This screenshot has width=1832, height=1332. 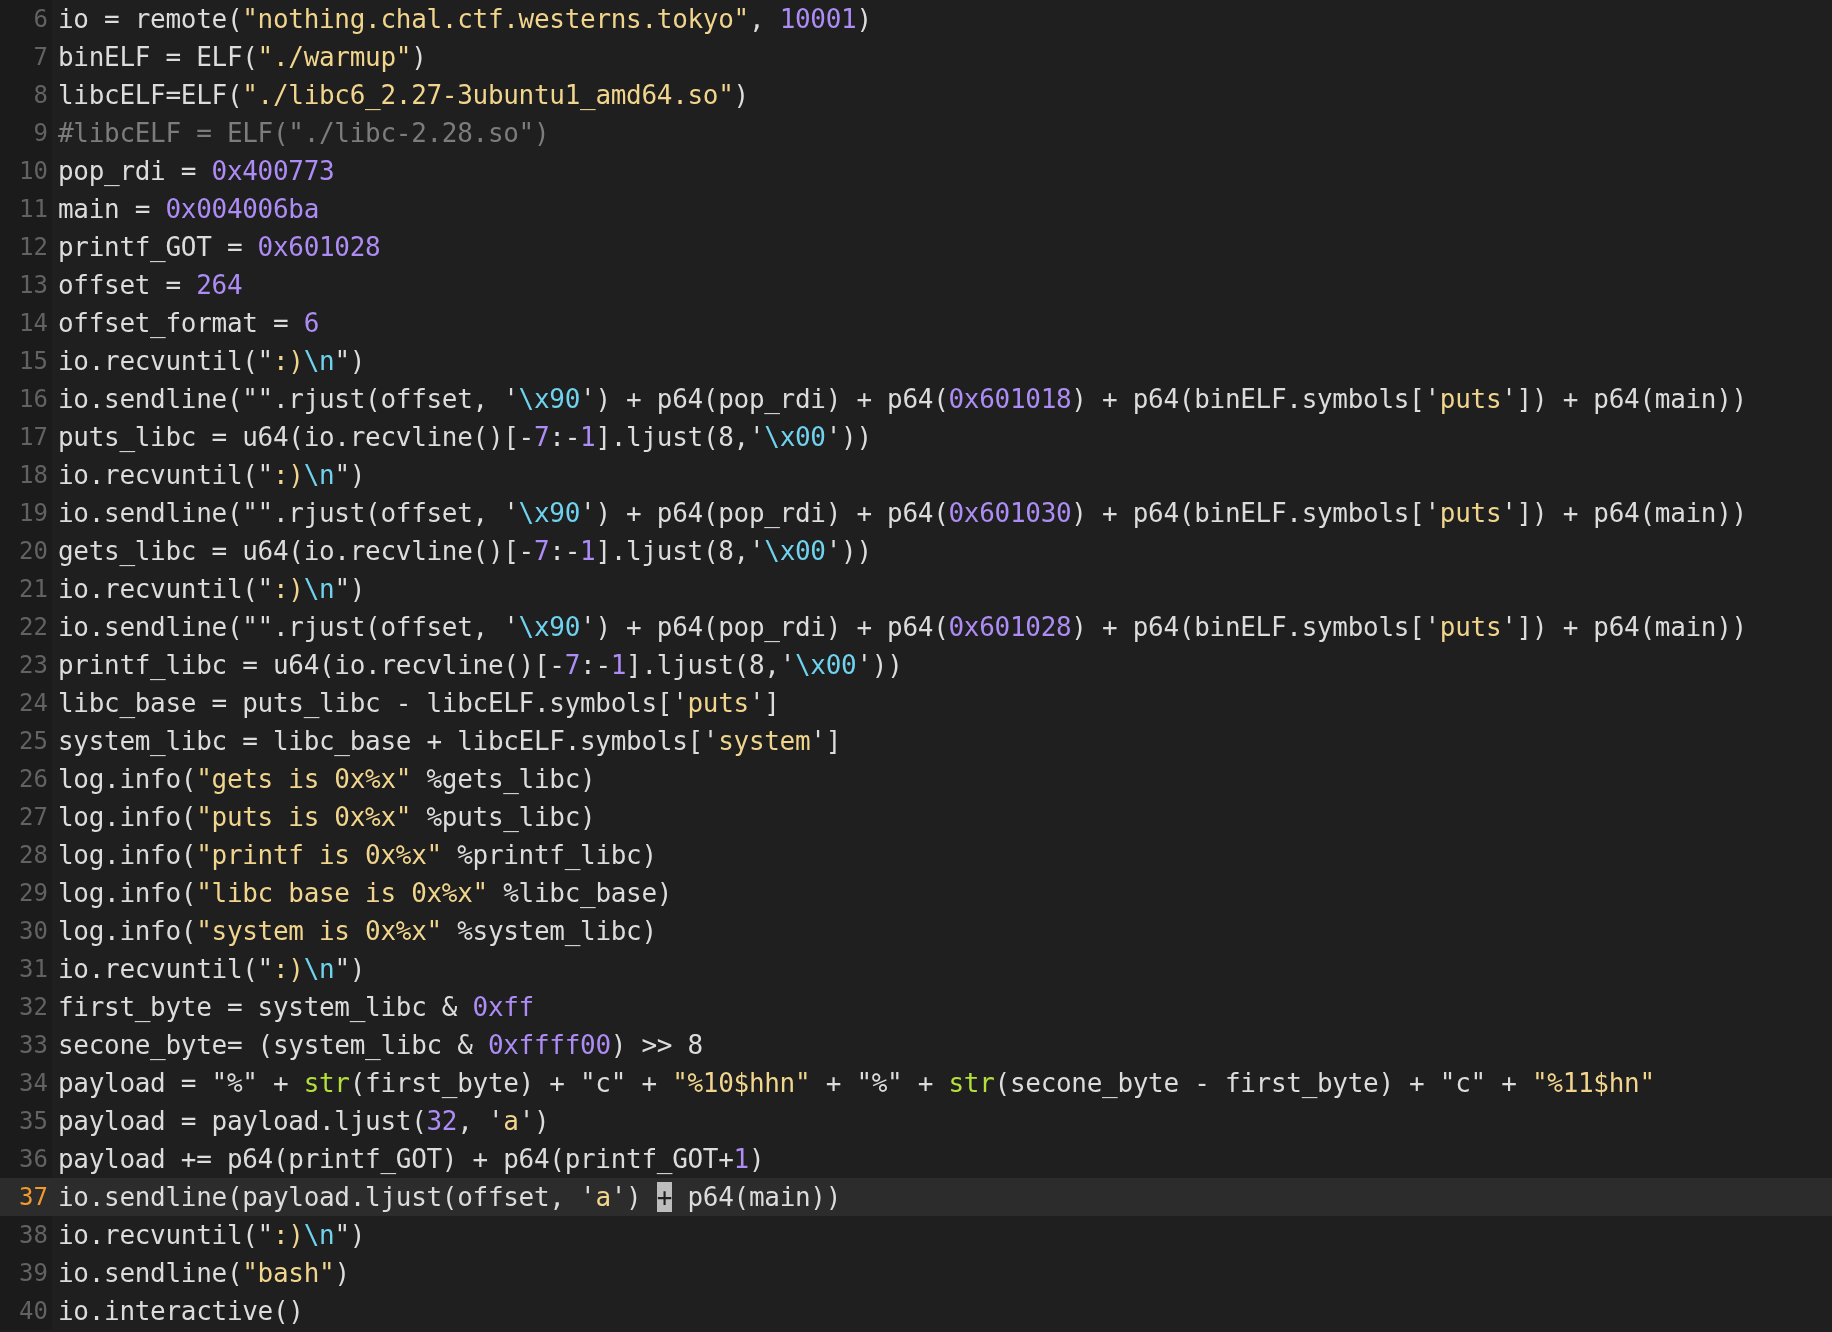 I want to click on line-number: 6, so click(x=26, y=19).